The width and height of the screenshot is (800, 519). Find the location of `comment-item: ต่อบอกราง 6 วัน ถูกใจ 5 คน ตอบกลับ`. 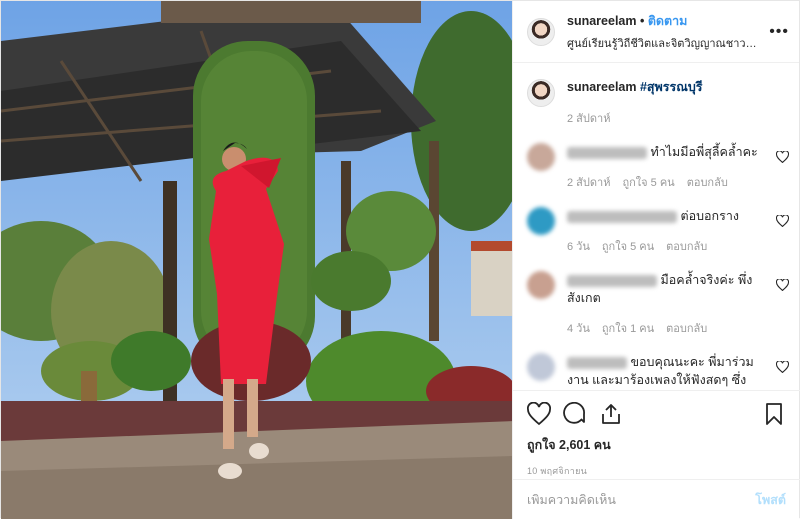

comment-item: ต่อบอกราง 6 วัน ถูกใจ 5 คน ตอบกลับ is located at coordinates (658, 231).